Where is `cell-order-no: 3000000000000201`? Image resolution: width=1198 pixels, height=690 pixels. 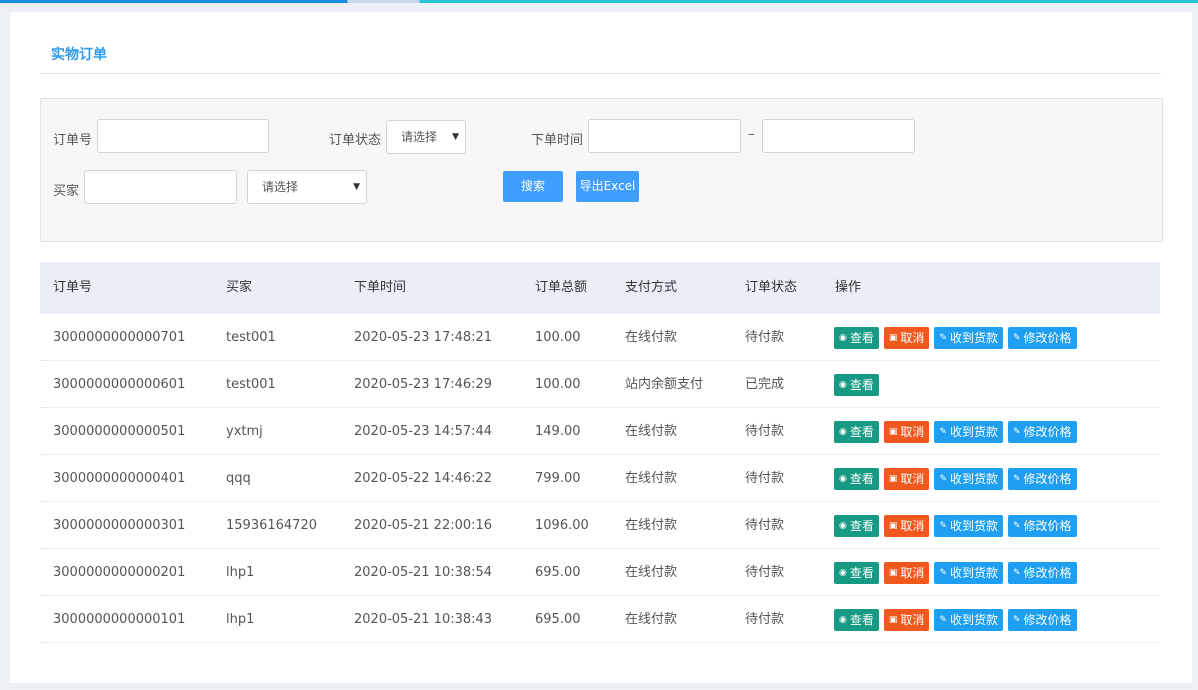
cell-order-no: 3000000000000201 is located at coordinates (119, 572).